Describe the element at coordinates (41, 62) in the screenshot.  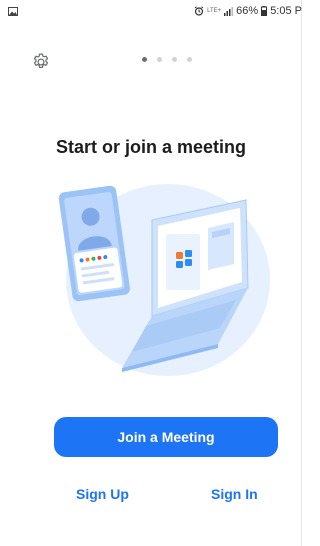
I see `settings-gear-icon` at that location.